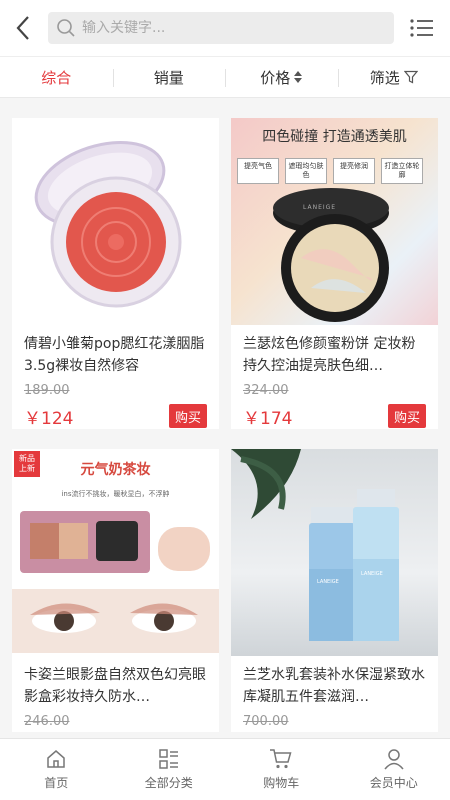 This screenshot has width=450, height=800. Describe the element at coordinates (410, 77) in the screenshot. I see `funnel-icon` at that location.